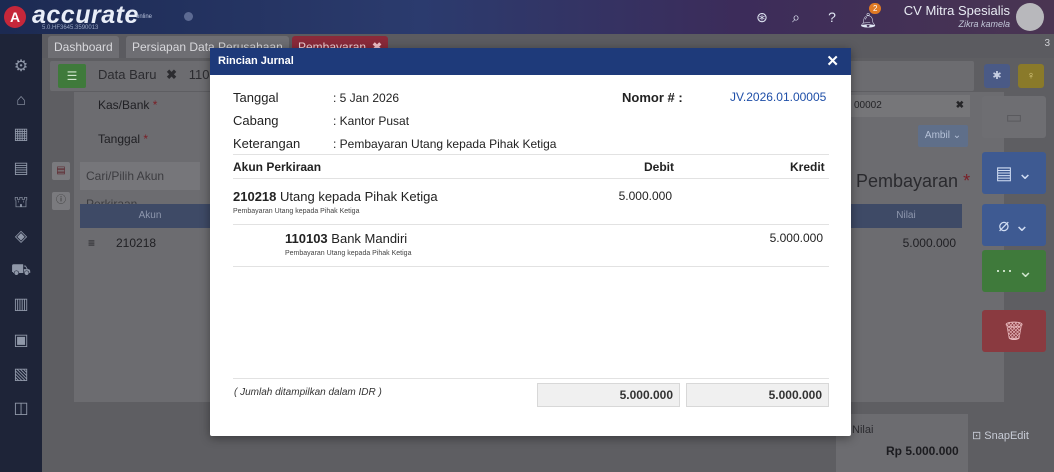  I want to click on settings-icon: ⚙, so click(21, 67).